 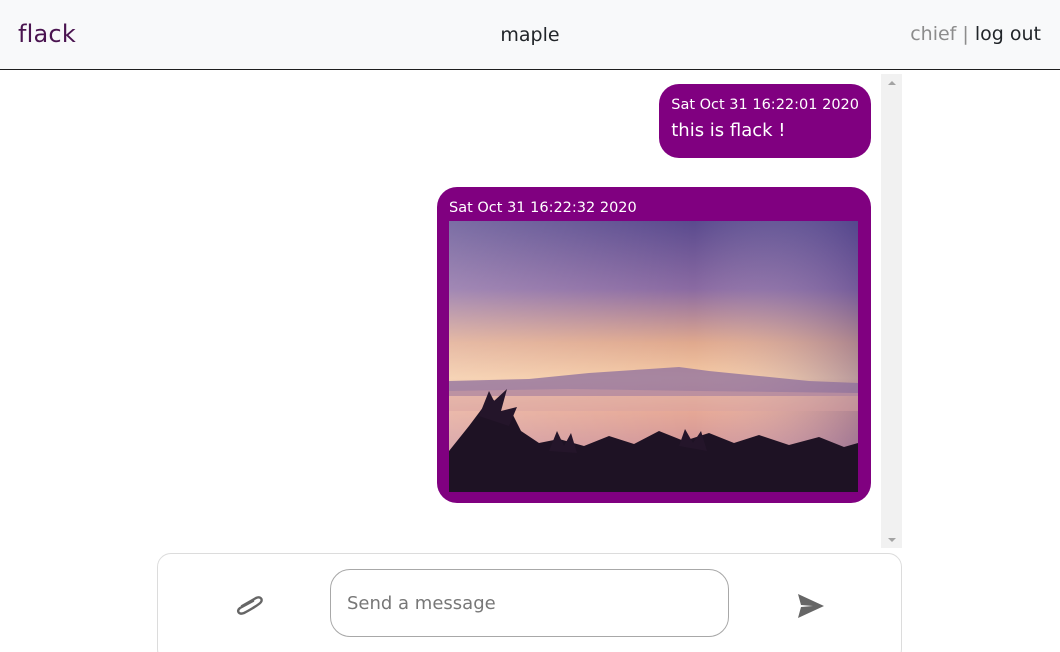 What do you see at coordinates (543, 208) in the screenshot?
I see `message-timestamp: Sat Oct 31 16:22:32 2020` at bounding box center [543, 208].